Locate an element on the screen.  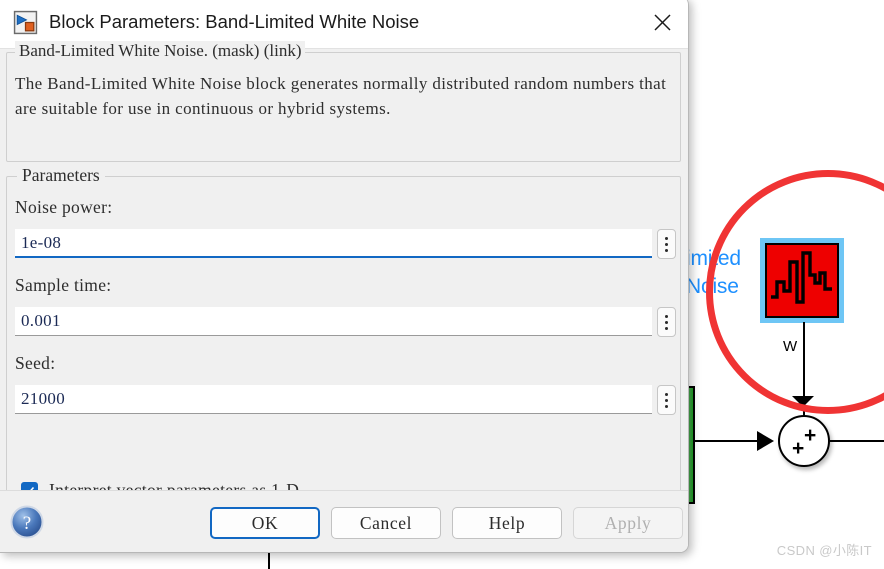
dialog-button-row: OK Cancel Help Apply is located at coordinates (446, 523).